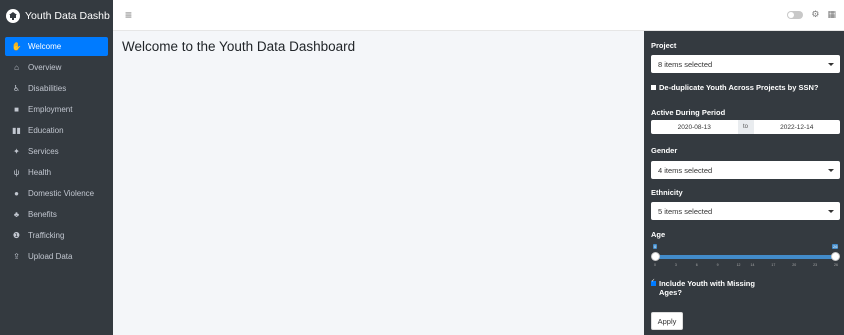  What do you see at coordinates (16, 130) in the screenshot?
I see `book-icon: ▮▮` at bounding box center [16, 130].